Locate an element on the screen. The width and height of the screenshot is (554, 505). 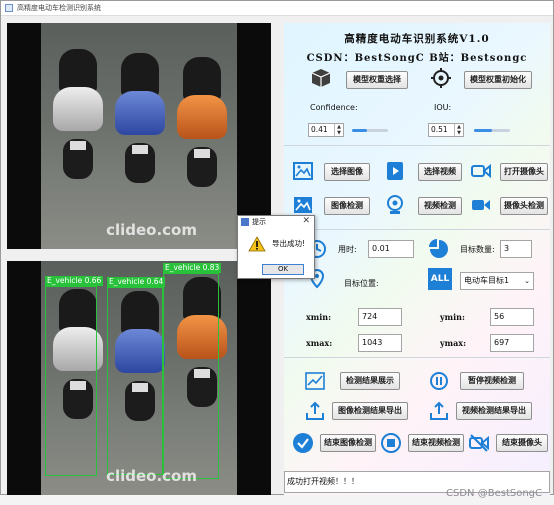
export-video-results-button: 视频检测结果导出 is located at coordinates (494, 411).